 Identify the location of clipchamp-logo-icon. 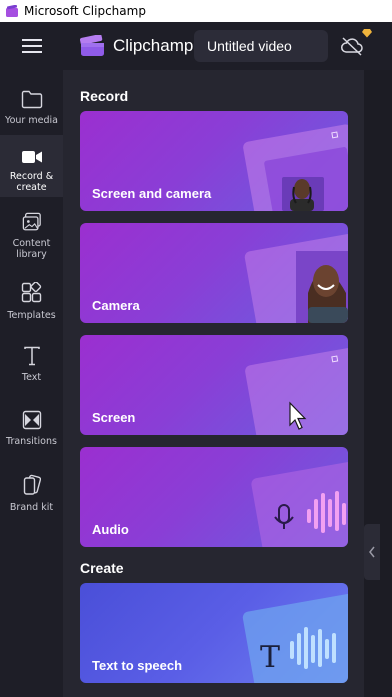
(92, 45).